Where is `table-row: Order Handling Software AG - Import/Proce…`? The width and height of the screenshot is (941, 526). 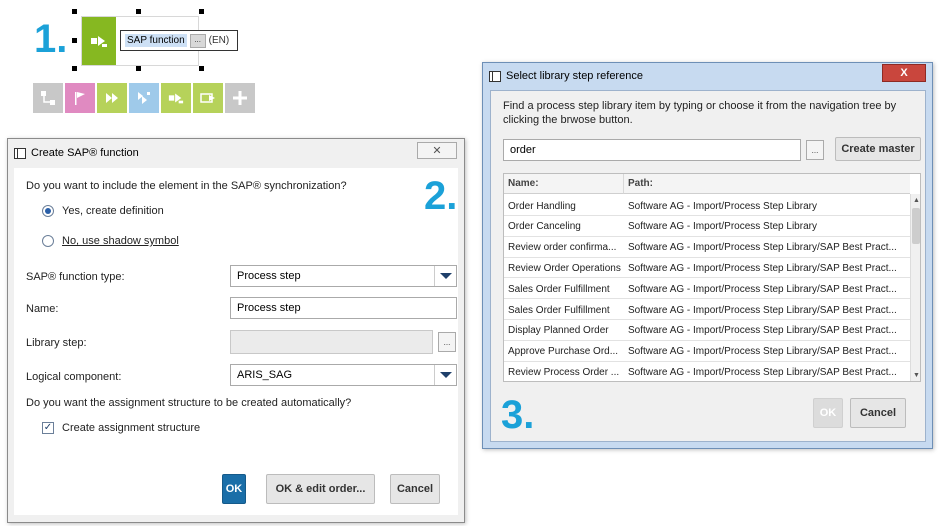 table-row: Order Handling Software AG - Import/Proce… is located at coordinates (707, 205).